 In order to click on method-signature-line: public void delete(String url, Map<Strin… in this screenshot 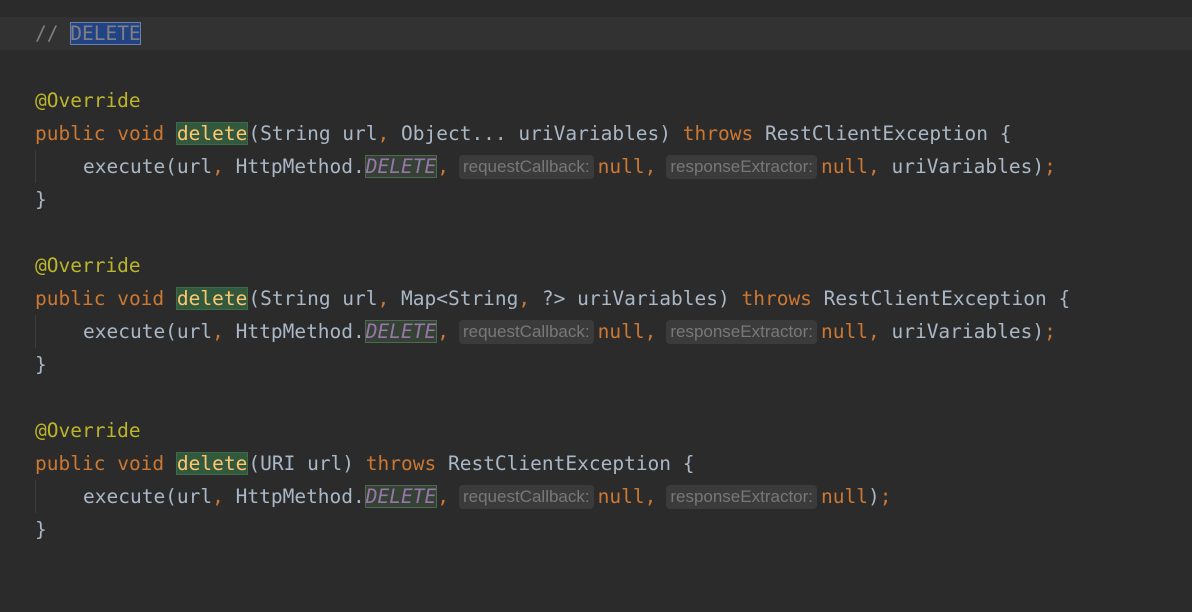, I will do `click(596, 298)`.